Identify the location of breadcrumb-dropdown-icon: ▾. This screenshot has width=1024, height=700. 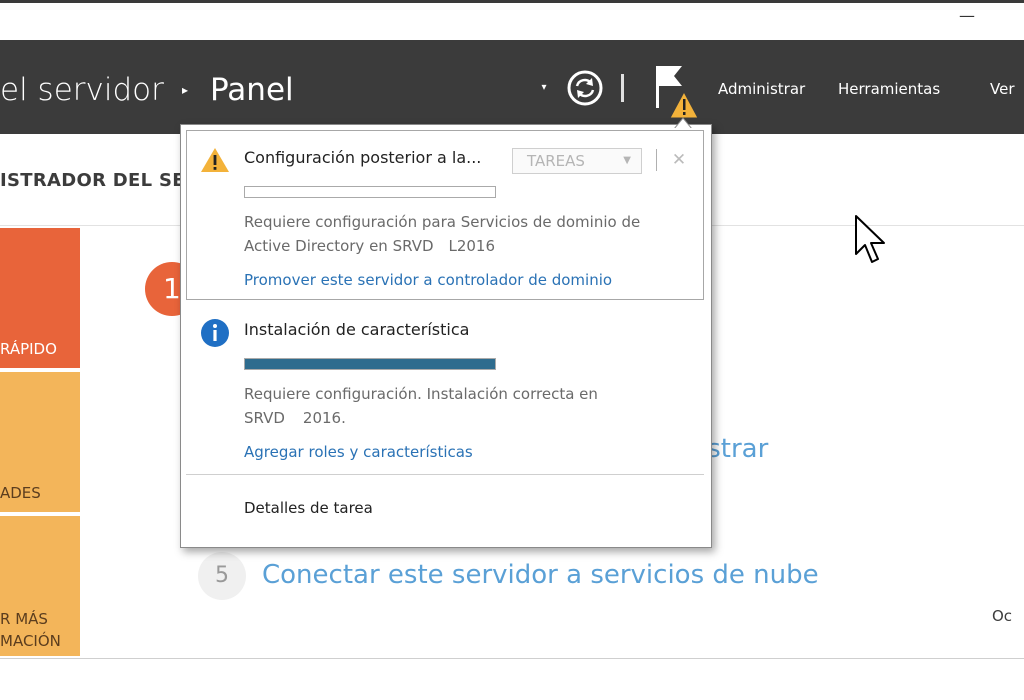
(544, 88).